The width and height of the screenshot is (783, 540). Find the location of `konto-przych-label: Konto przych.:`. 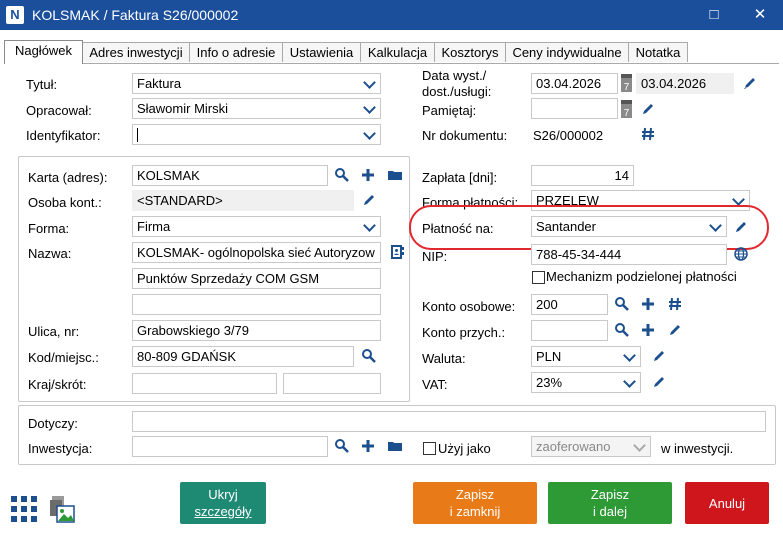

konto-przych-label: Konto przych.: is located at coordinates (464, 332).